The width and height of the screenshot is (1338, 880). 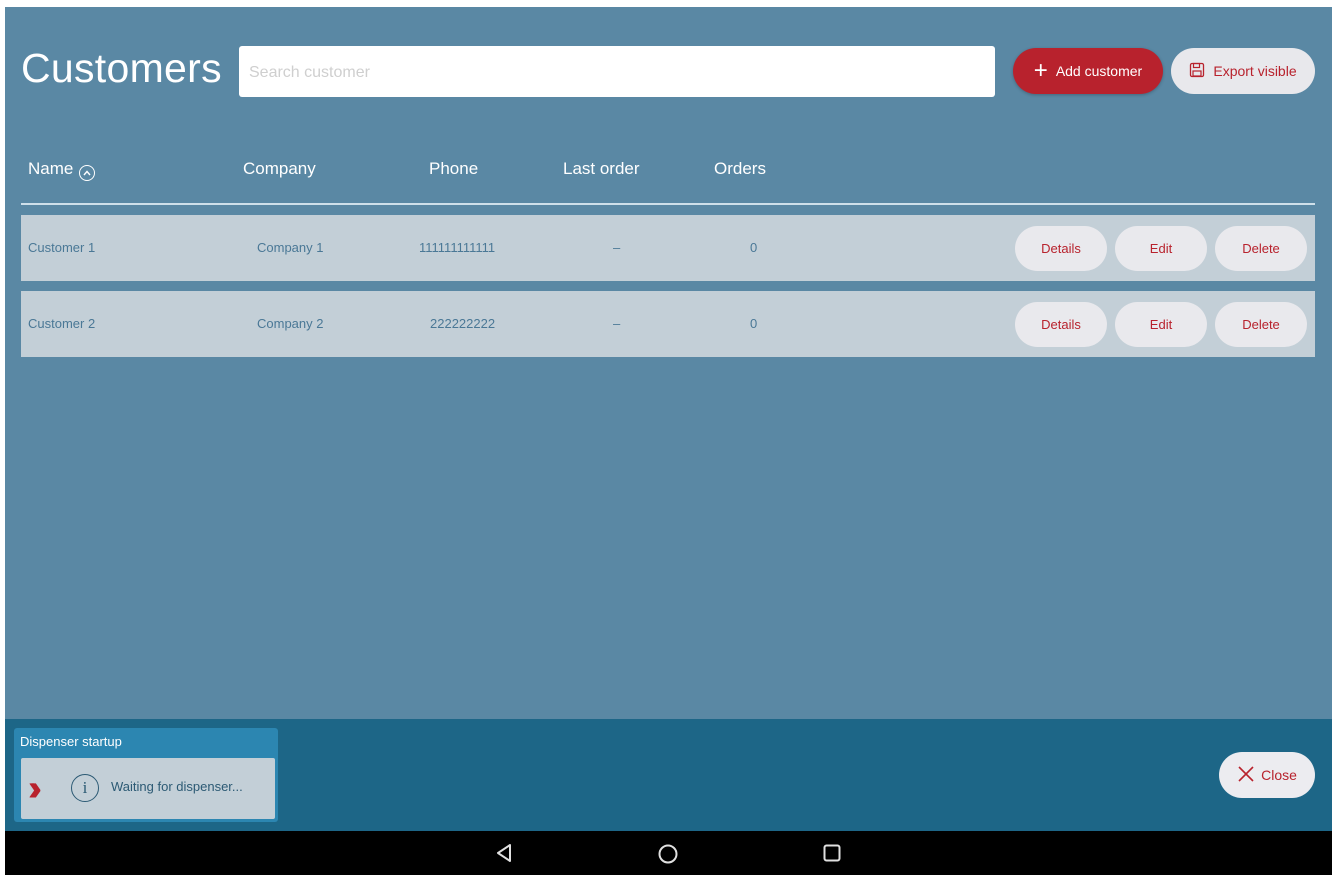 I want to click on column-header-company: Company, so click(x=279, y=169).